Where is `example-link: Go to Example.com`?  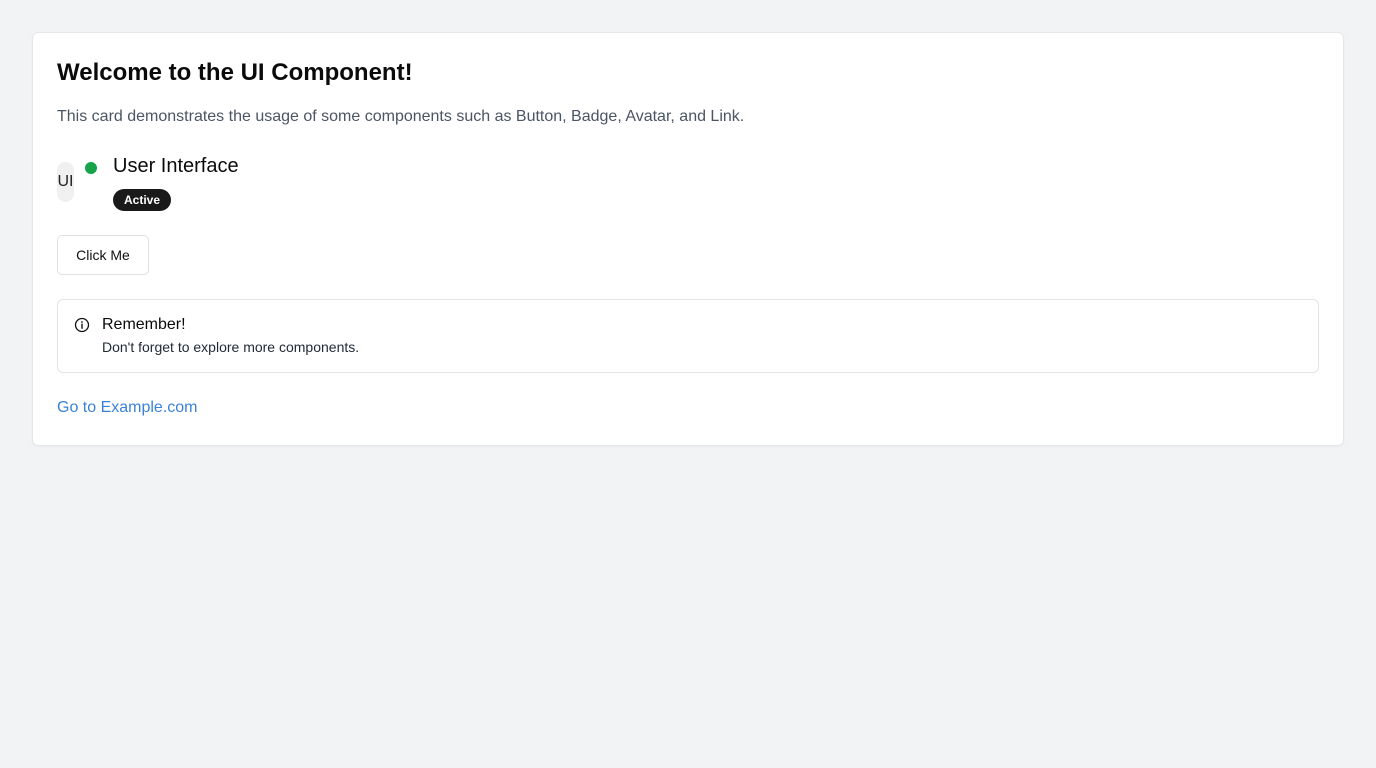 example-link: Go to Example.com is located at coordinates (127, 408).